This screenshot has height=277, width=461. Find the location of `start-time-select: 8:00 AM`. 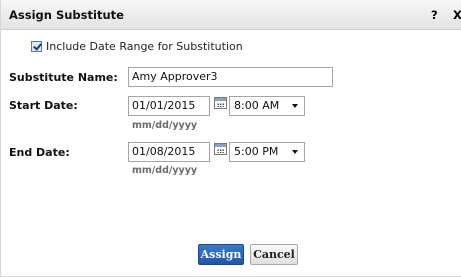

start-time-select: 8:00 AM is located at coordinates (267, 106).